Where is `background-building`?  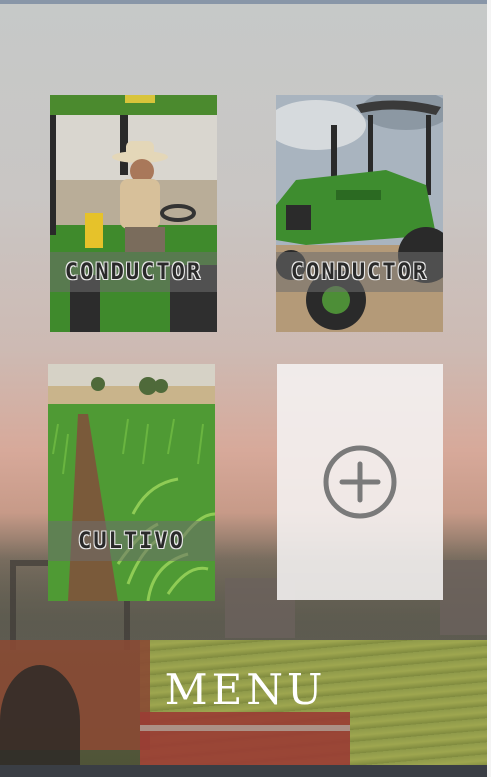 background-building is located at coordinates (465, 597).